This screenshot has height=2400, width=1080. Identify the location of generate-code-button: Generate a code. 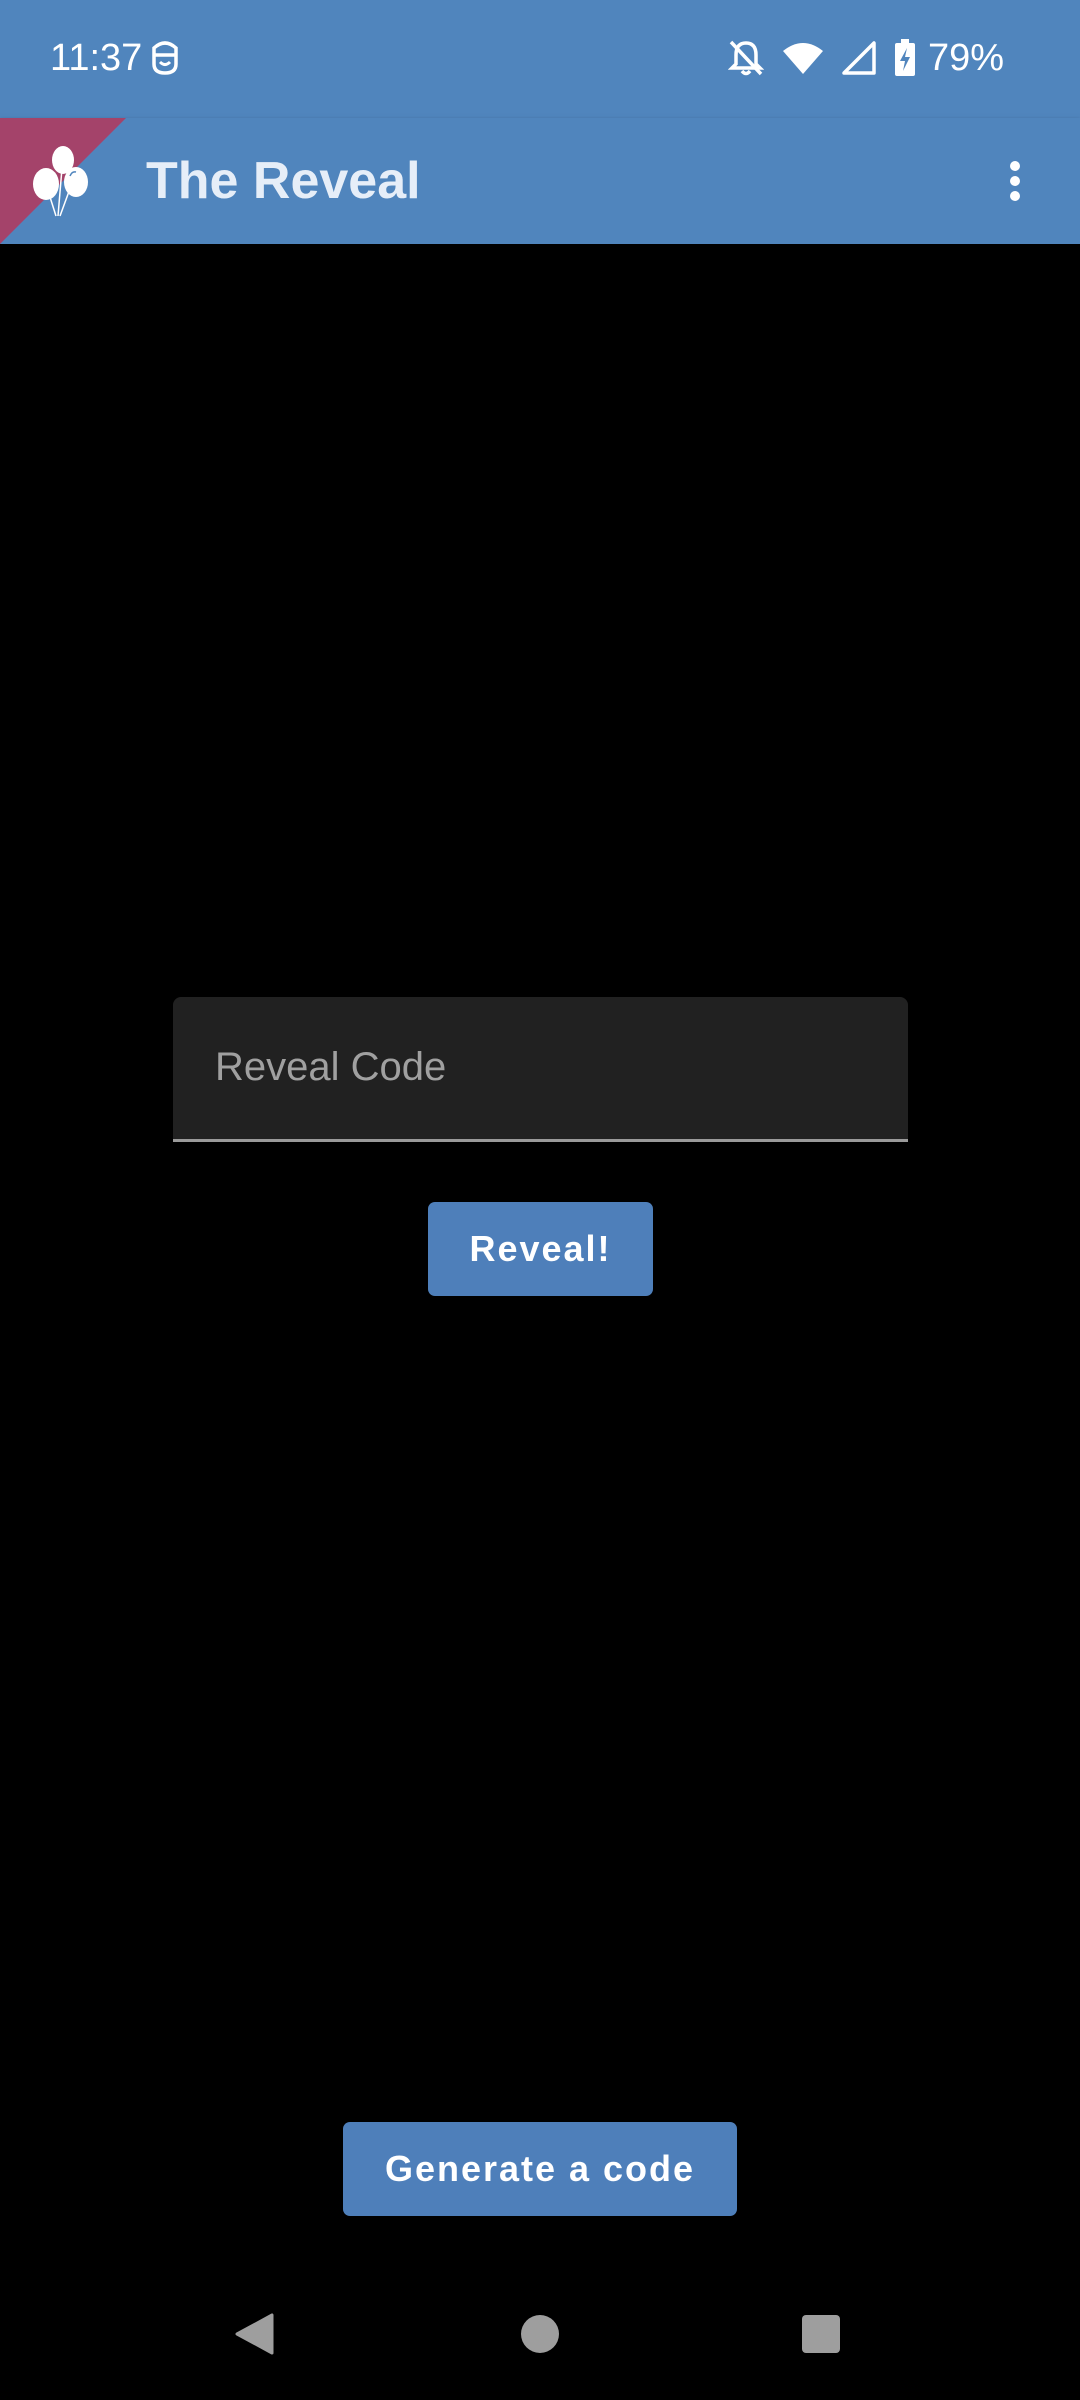
(540, 2169).